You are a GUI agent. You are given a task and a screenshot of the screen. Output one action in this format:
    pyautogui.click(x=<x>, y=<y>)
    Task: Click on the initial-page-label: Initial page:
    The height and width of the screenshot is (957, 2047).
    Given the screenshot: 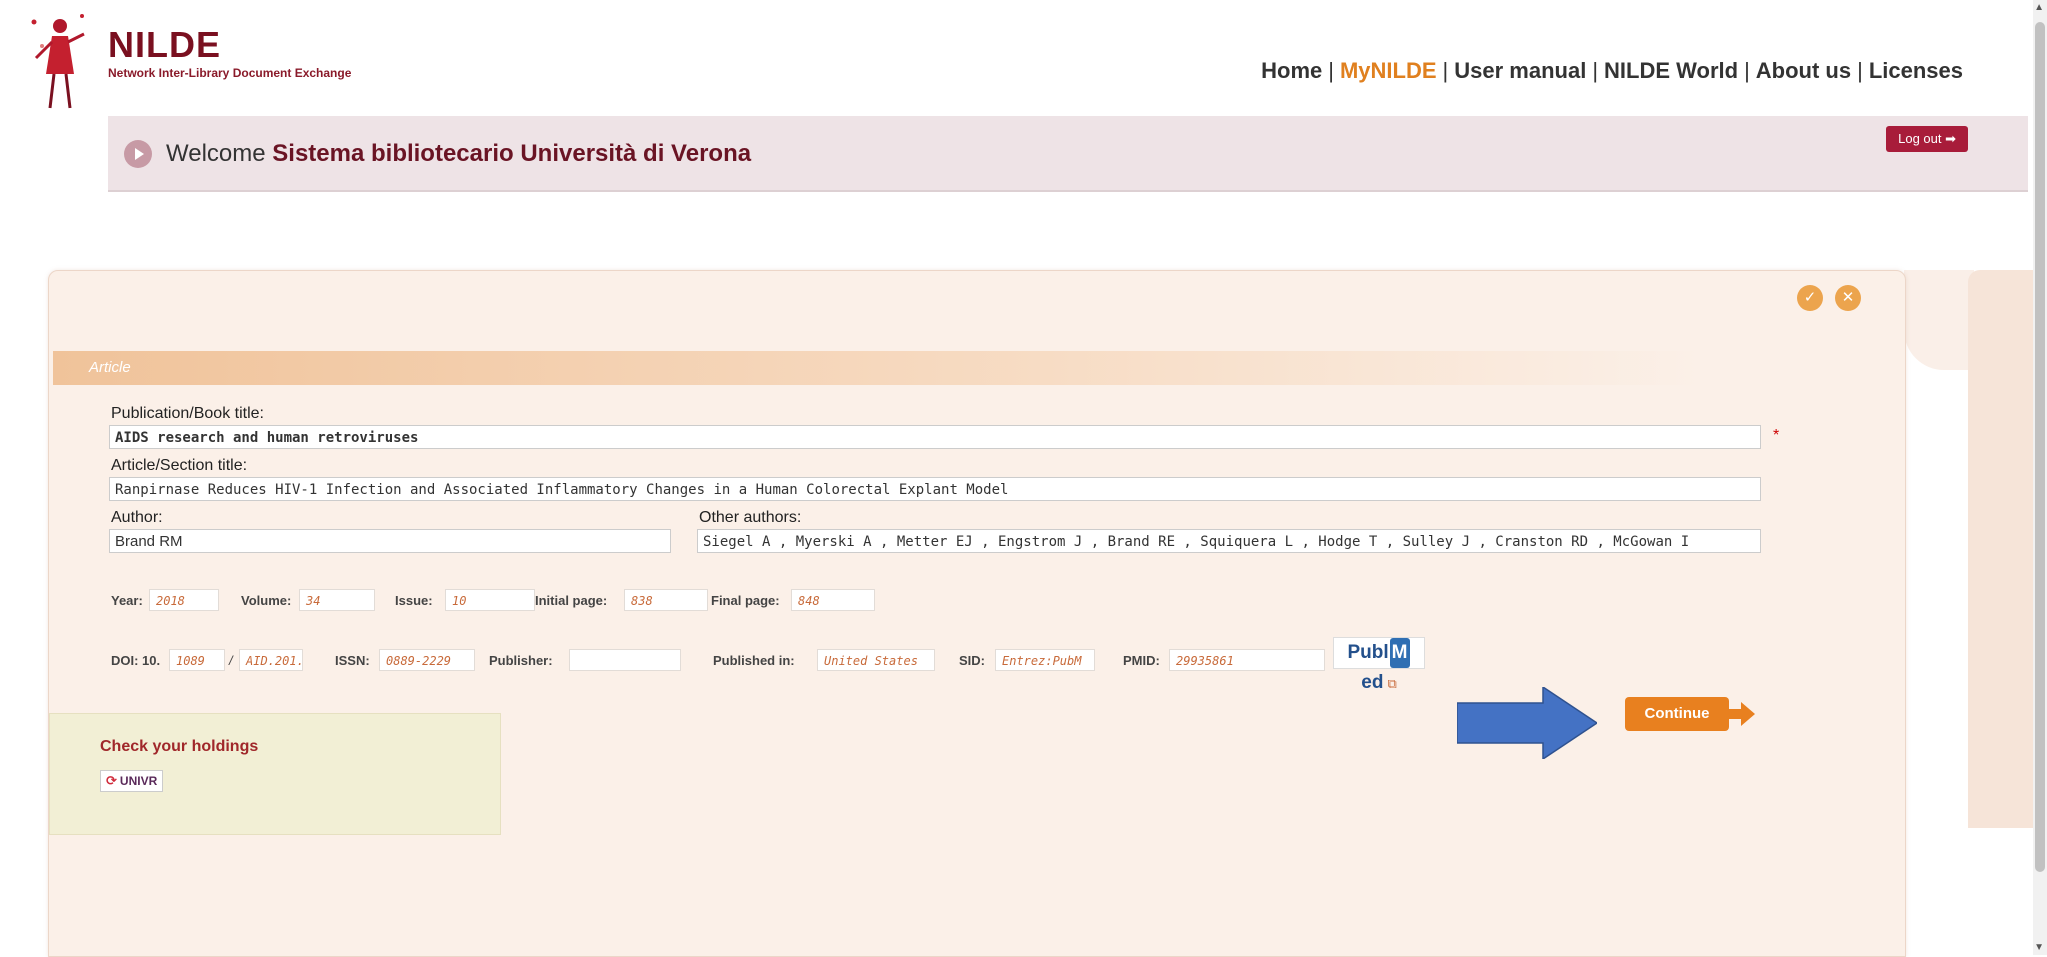 What is the action you would take?
    pyautogui.click(x=571, y=600)
    